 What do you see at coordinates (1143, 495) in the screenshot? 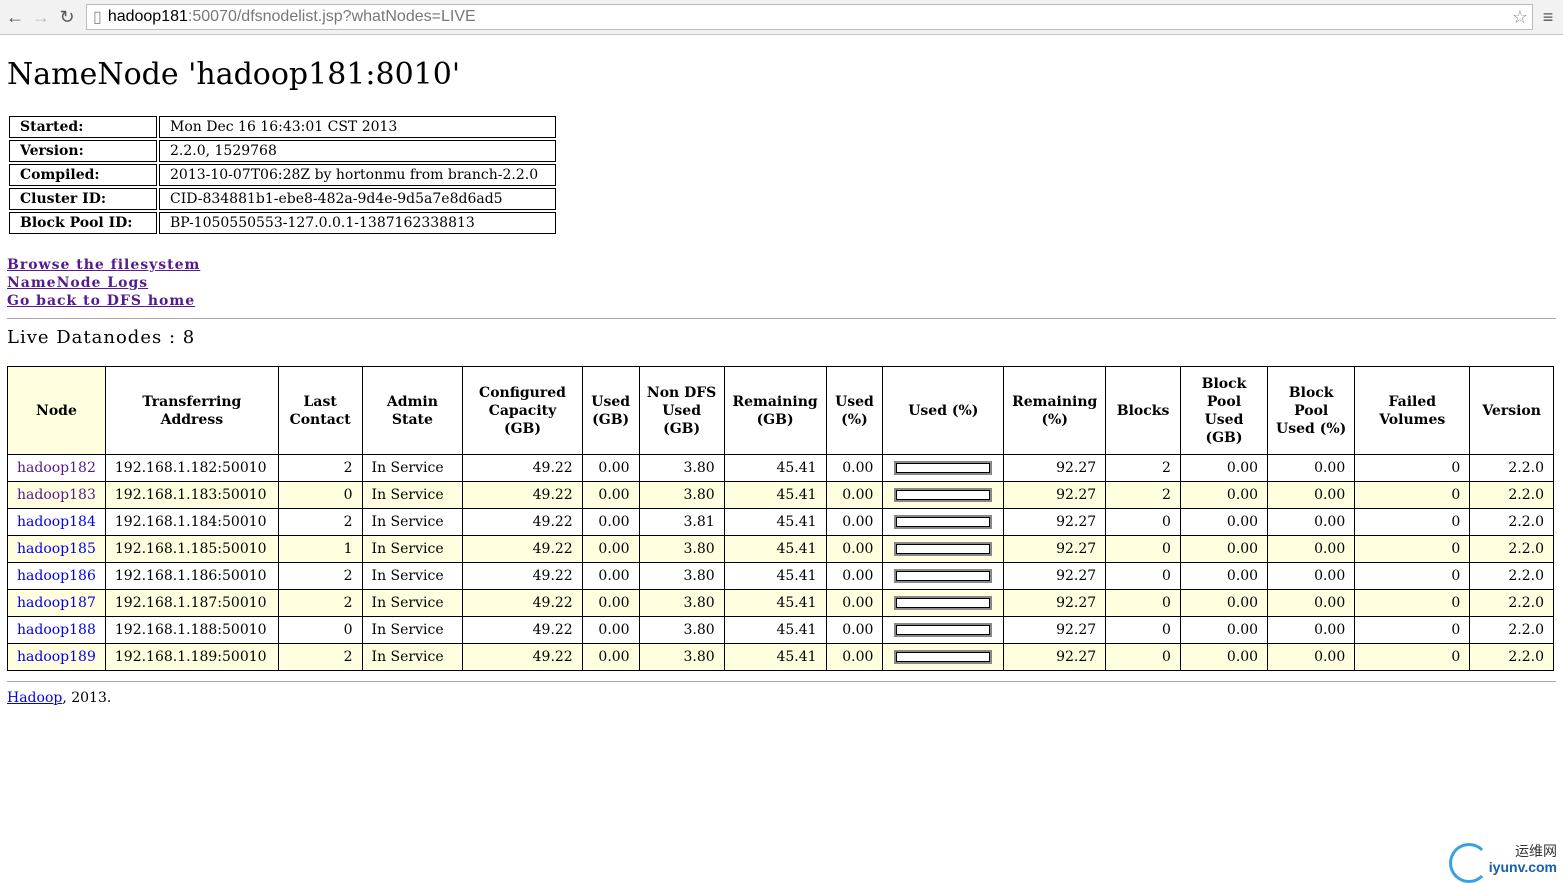
I see `cell-10: 2` at bounding box center [1143, 495].